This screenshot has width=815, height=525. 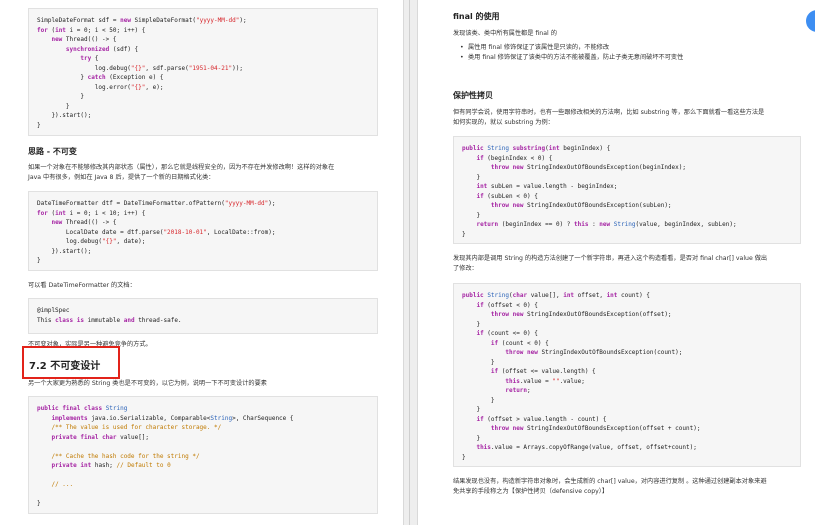 I want to click on code-line: private int hash; // Default to 0, so click(x=111, y=465).